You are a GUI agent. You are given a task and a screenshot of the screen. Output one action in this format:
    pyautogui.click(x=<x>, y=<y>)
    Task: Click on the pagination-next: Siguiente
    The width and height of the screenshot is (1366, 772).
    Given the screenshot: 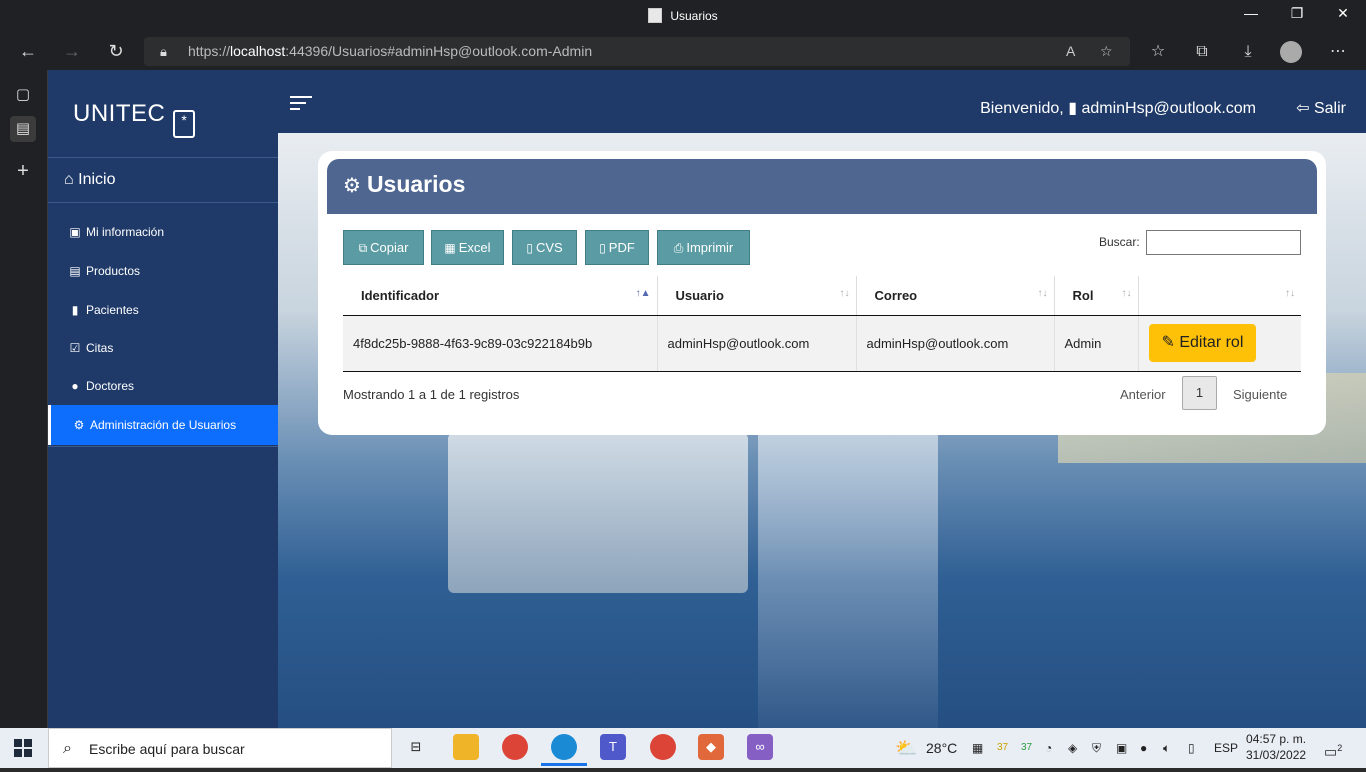 What is the action you would take?
    pyautogui.click(x=1260, y=394)
    